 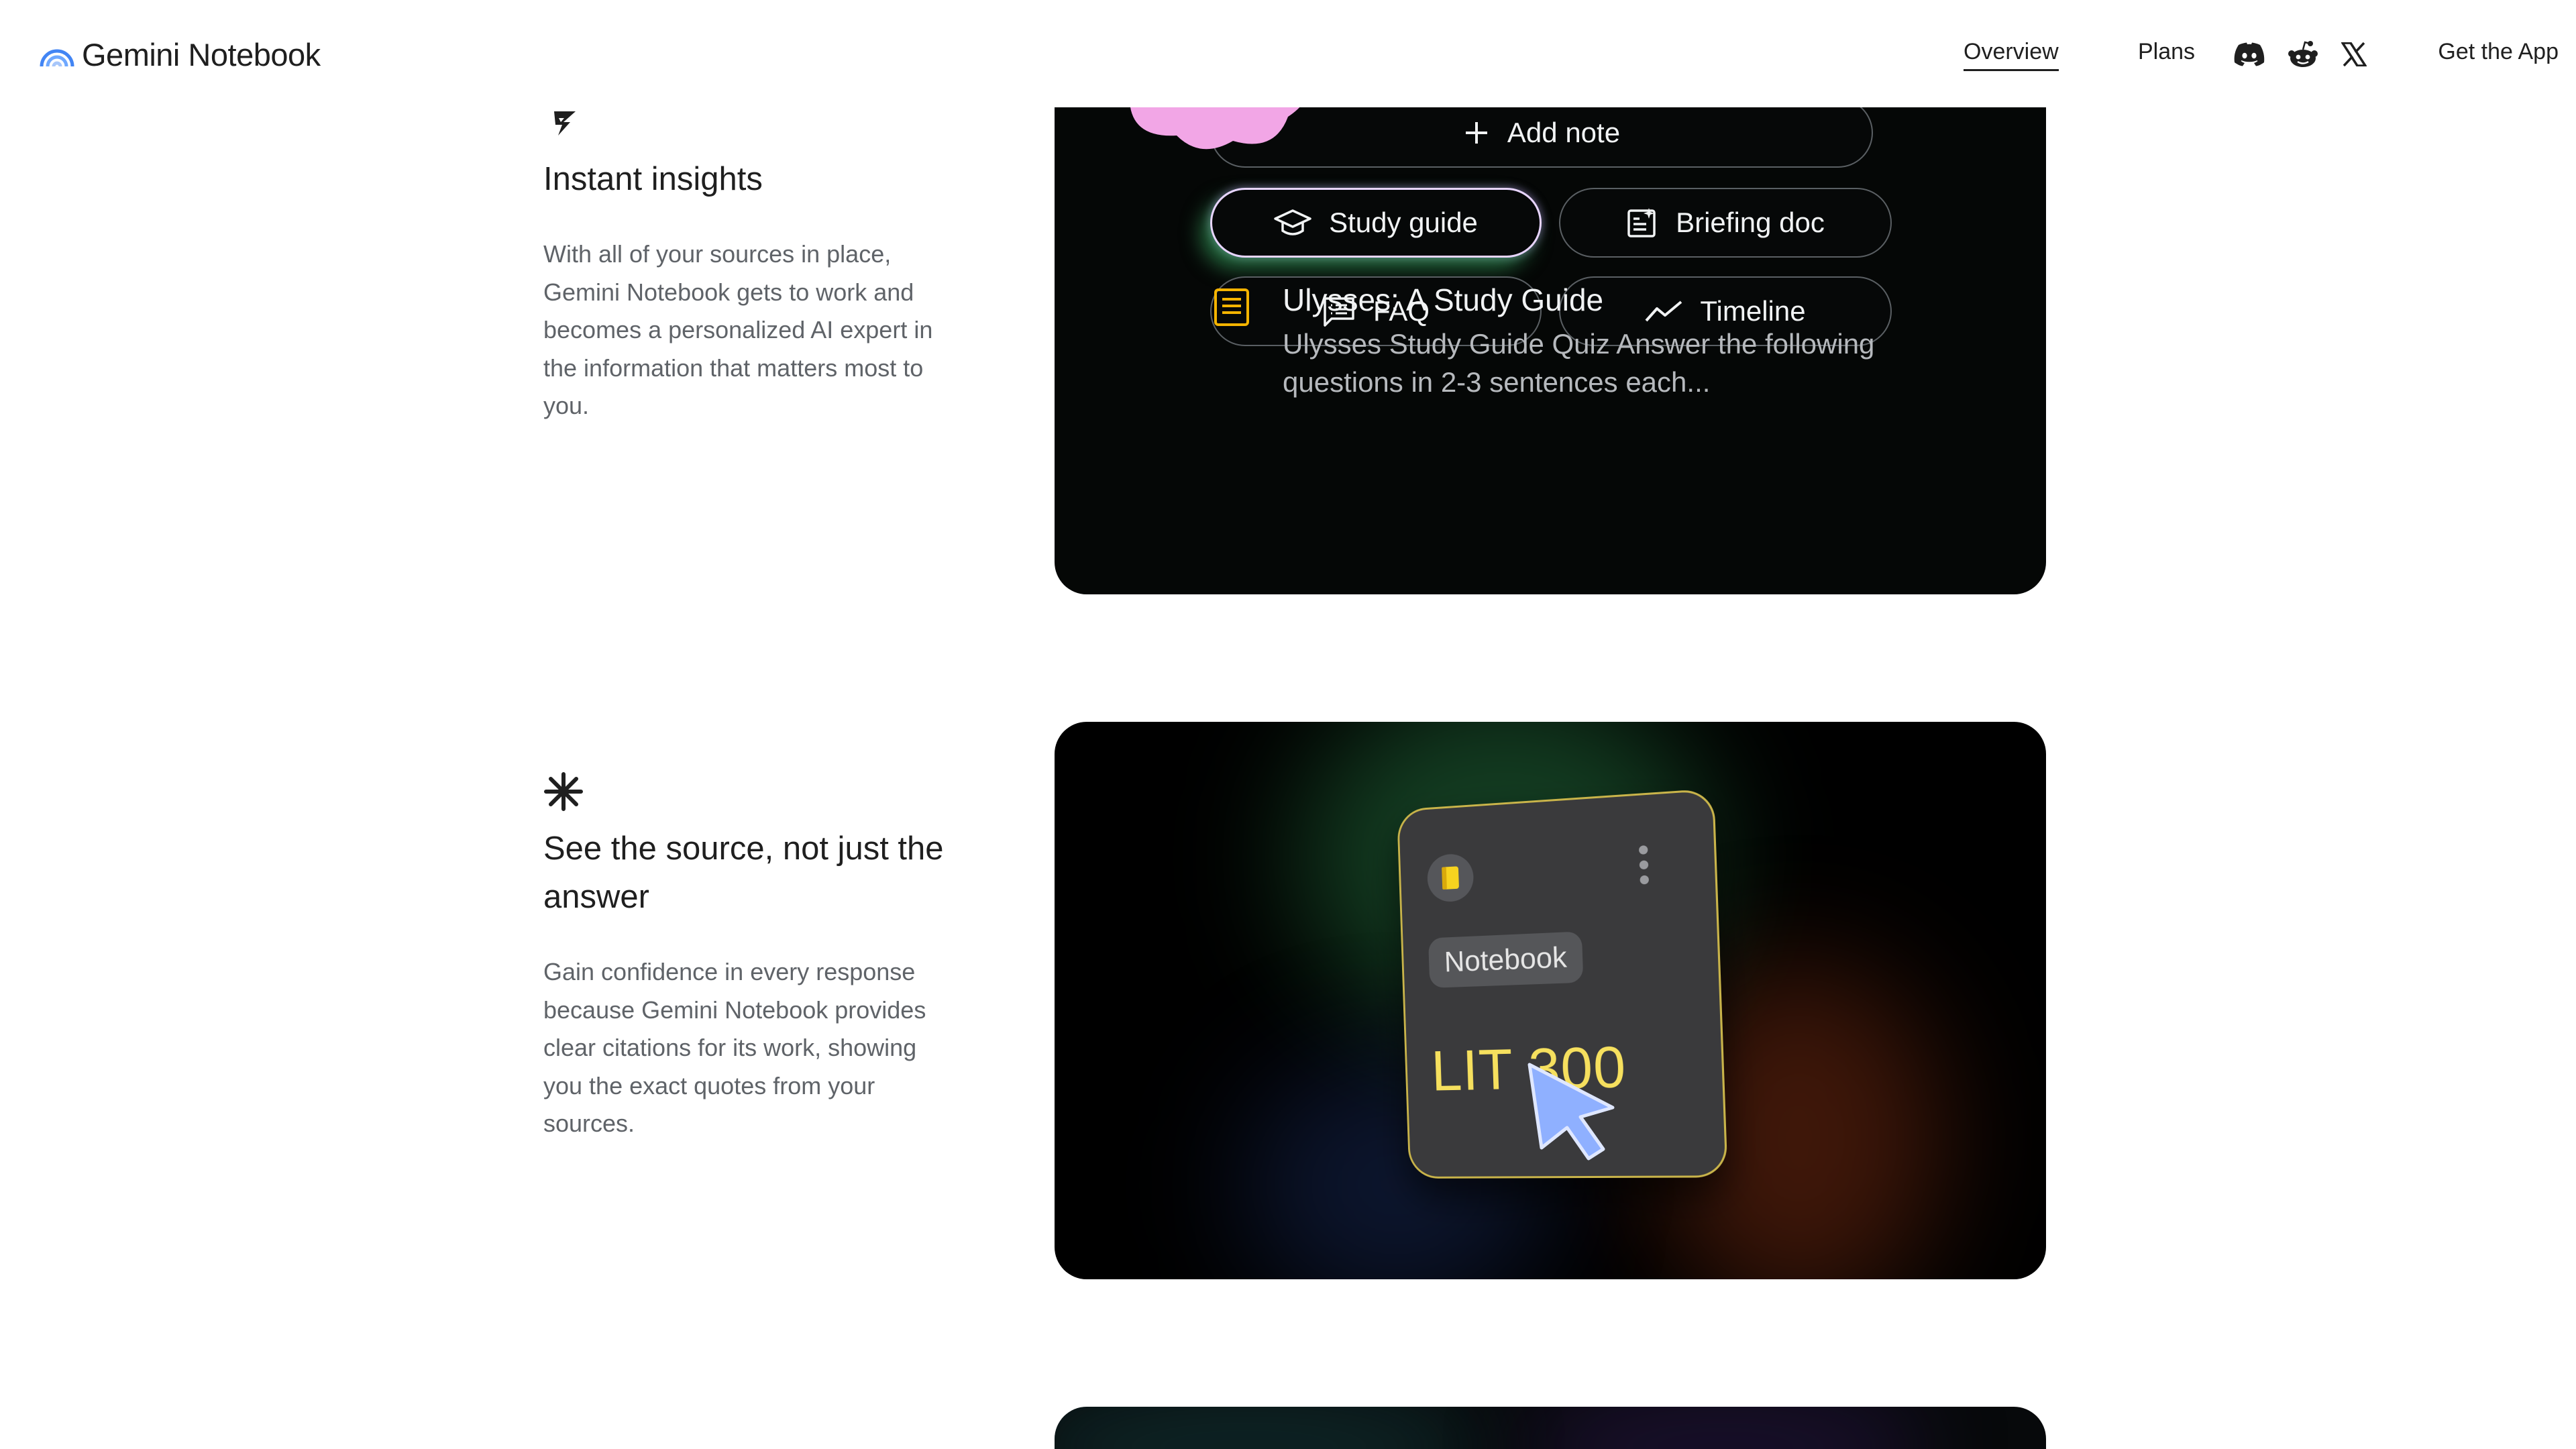 I want to click on cursor-pointer-icon, so click(x=1571, y=1112).